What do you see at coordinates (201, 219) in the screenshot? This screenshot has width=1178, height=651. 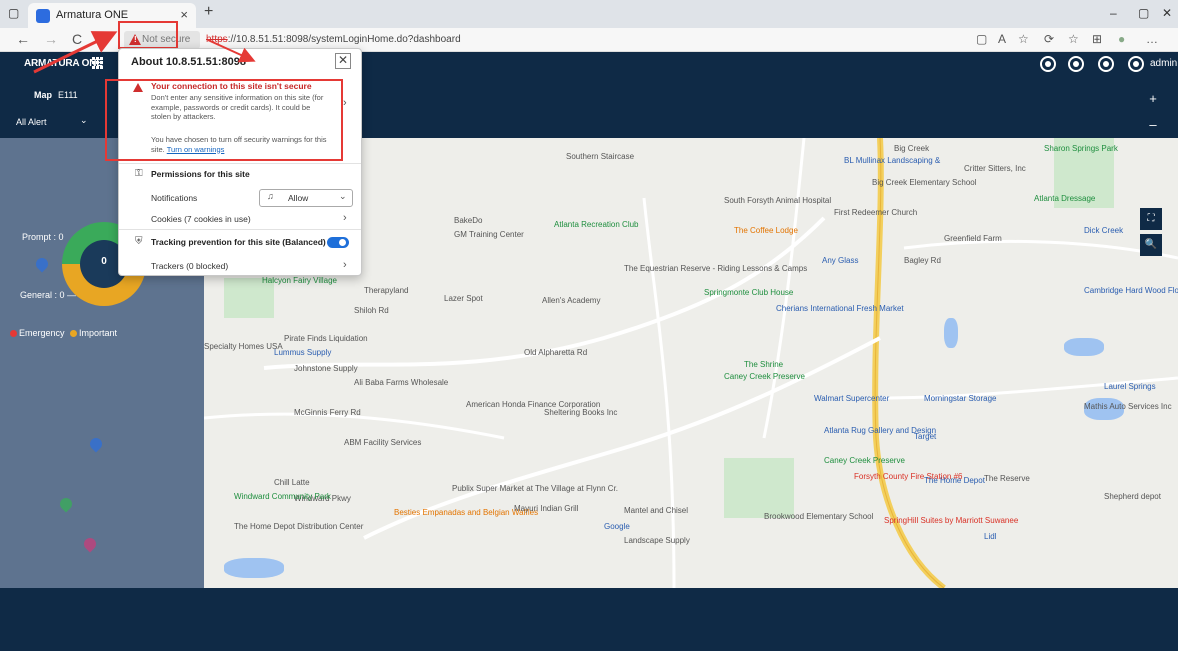 I see `cookies-row: Cookies (7 cookies in use)` at bounding box center [201, 219].